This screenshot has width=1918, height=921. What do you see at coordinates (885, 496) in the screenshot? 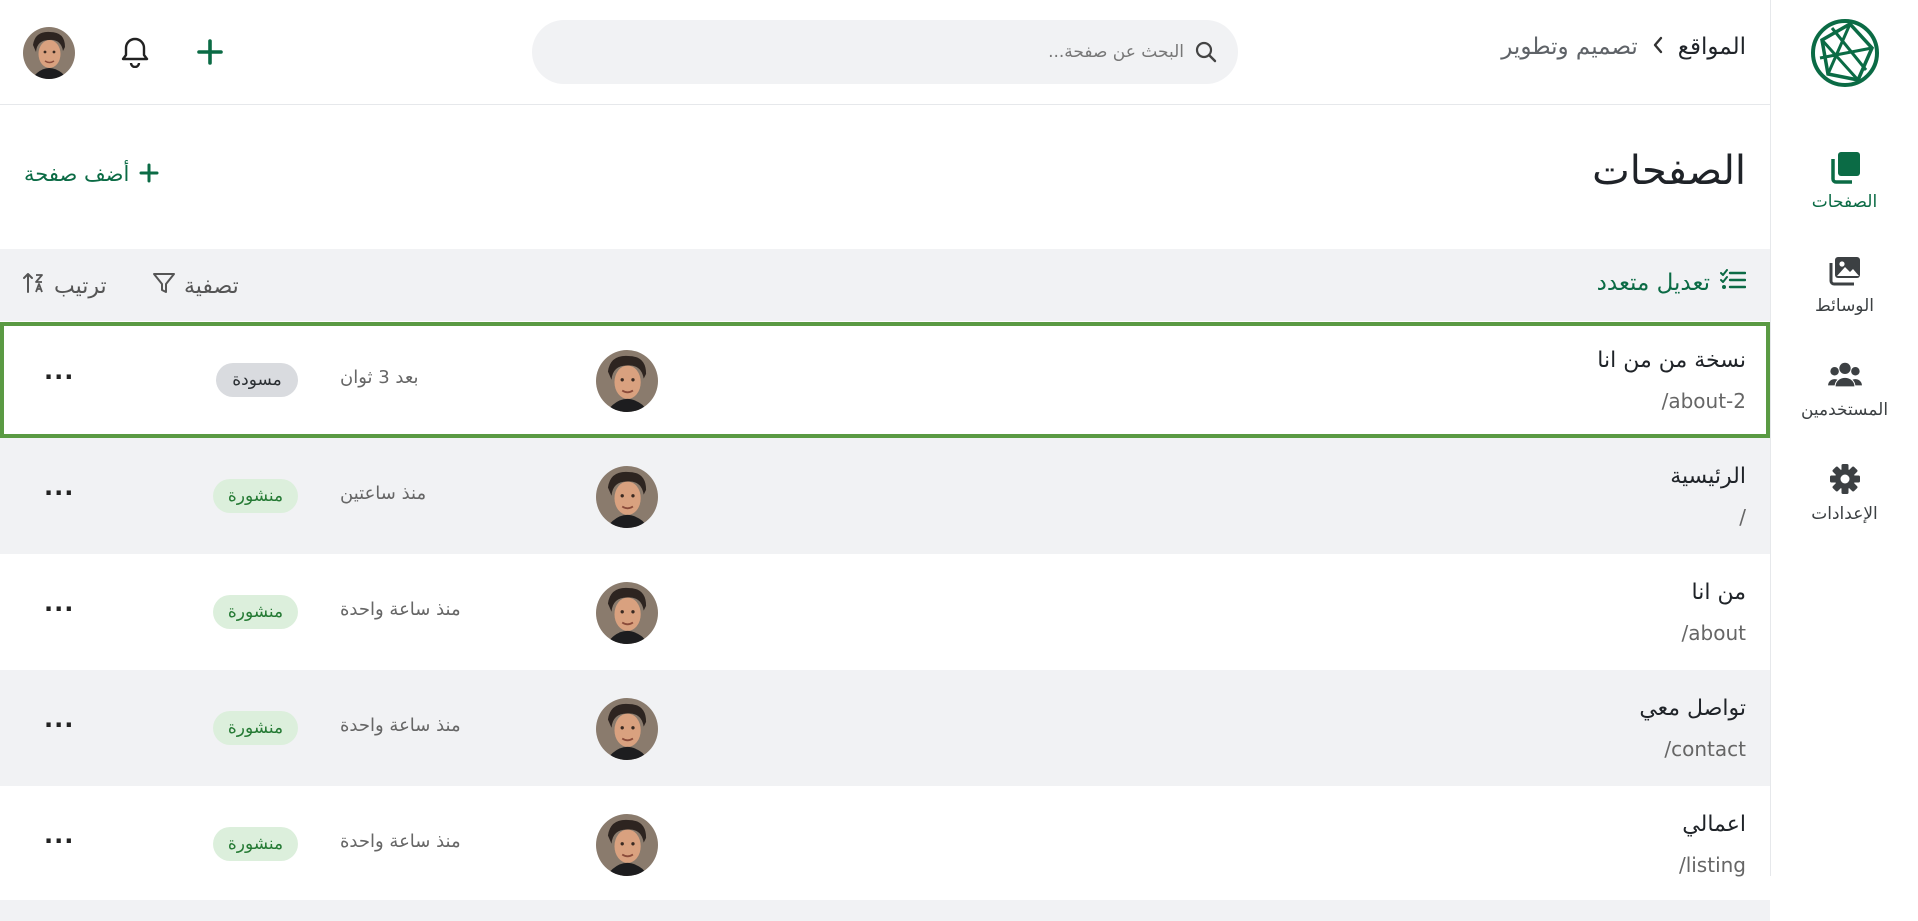
I see `table-row: الرئيسية / منذ ساعتين منشورة ···` at bounding box center [885, 496].